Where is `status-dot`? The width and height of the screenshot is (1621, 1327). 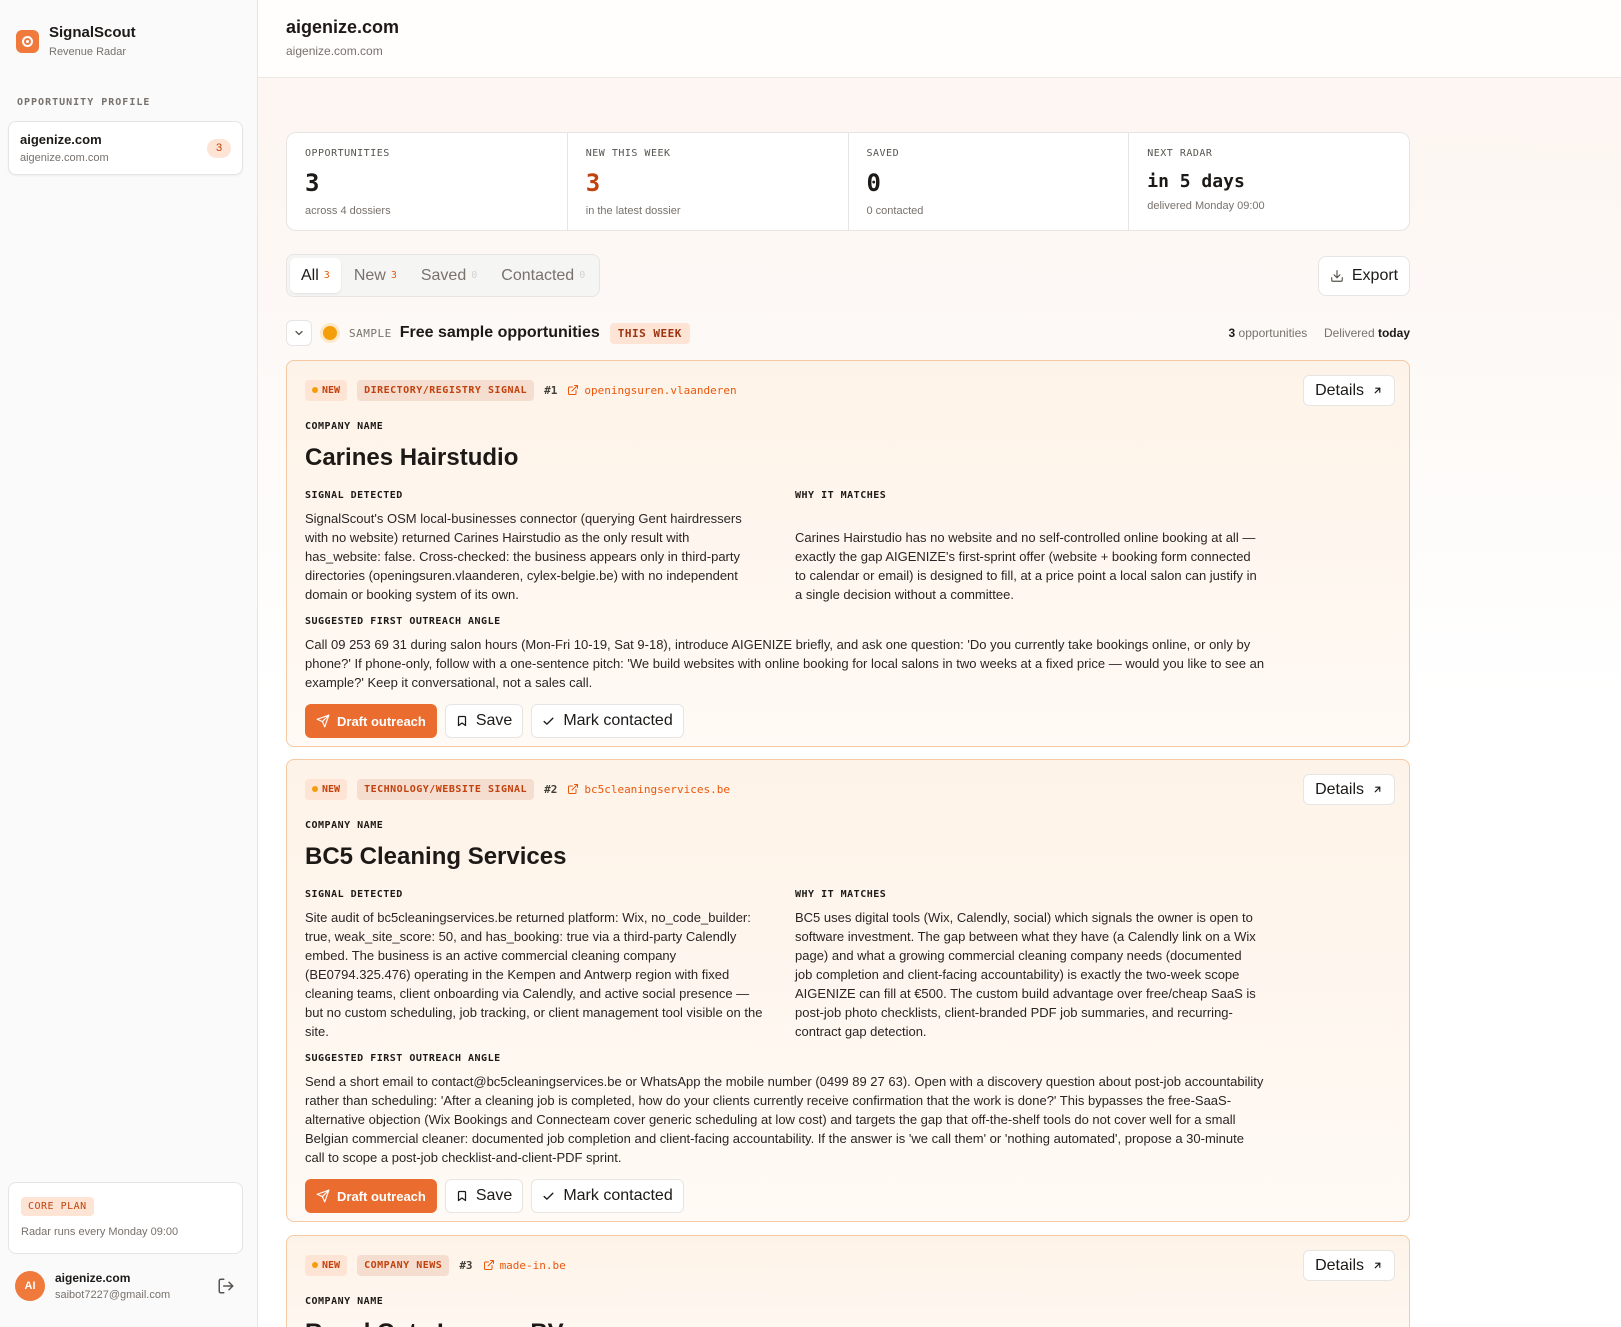
status-dot is located at coordinates (330, 333).